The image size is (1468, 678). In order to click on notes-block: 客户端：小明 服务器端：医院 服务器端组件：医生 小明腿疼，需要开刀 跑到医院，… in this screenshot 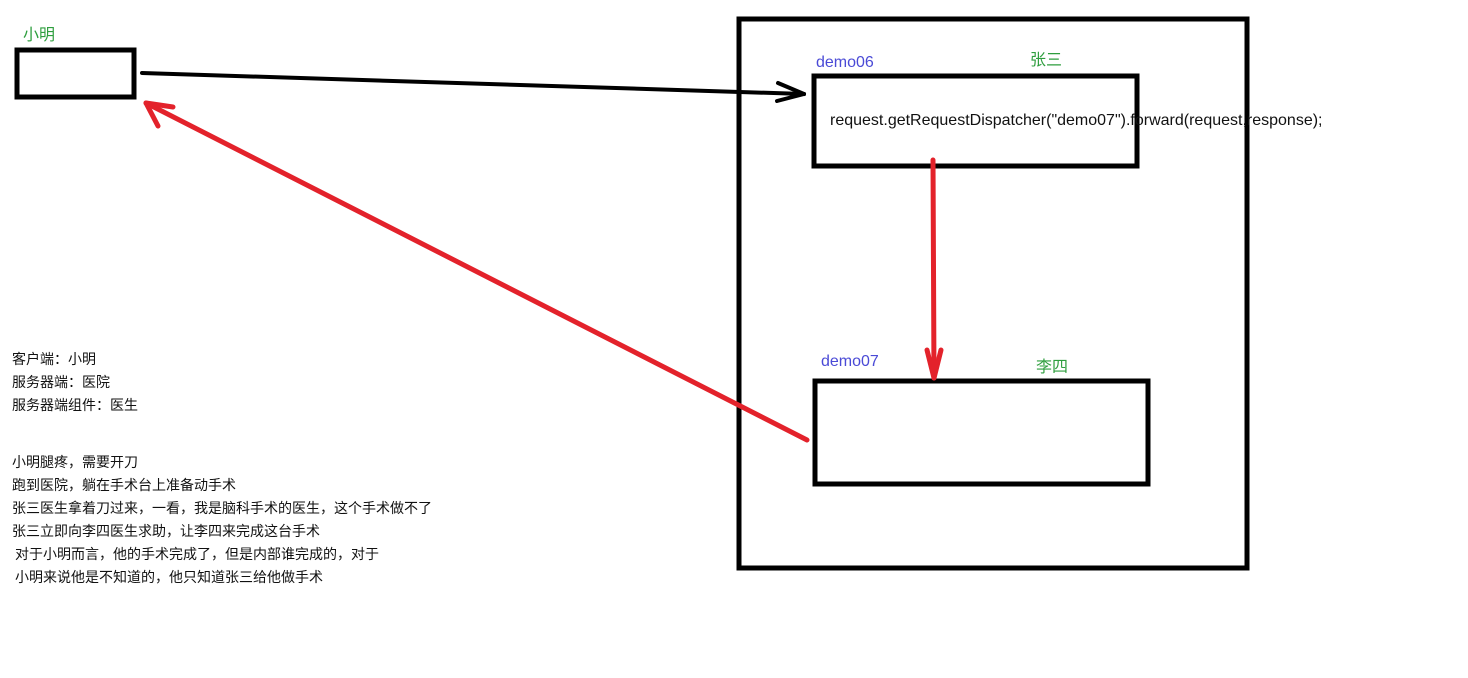, I will do `click(222, 469)`.